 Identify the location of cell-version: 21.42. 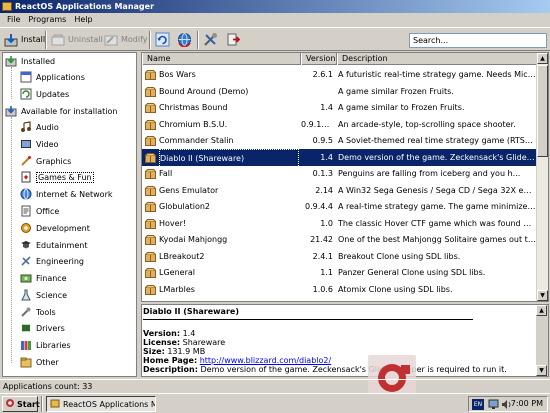
(321, 239).